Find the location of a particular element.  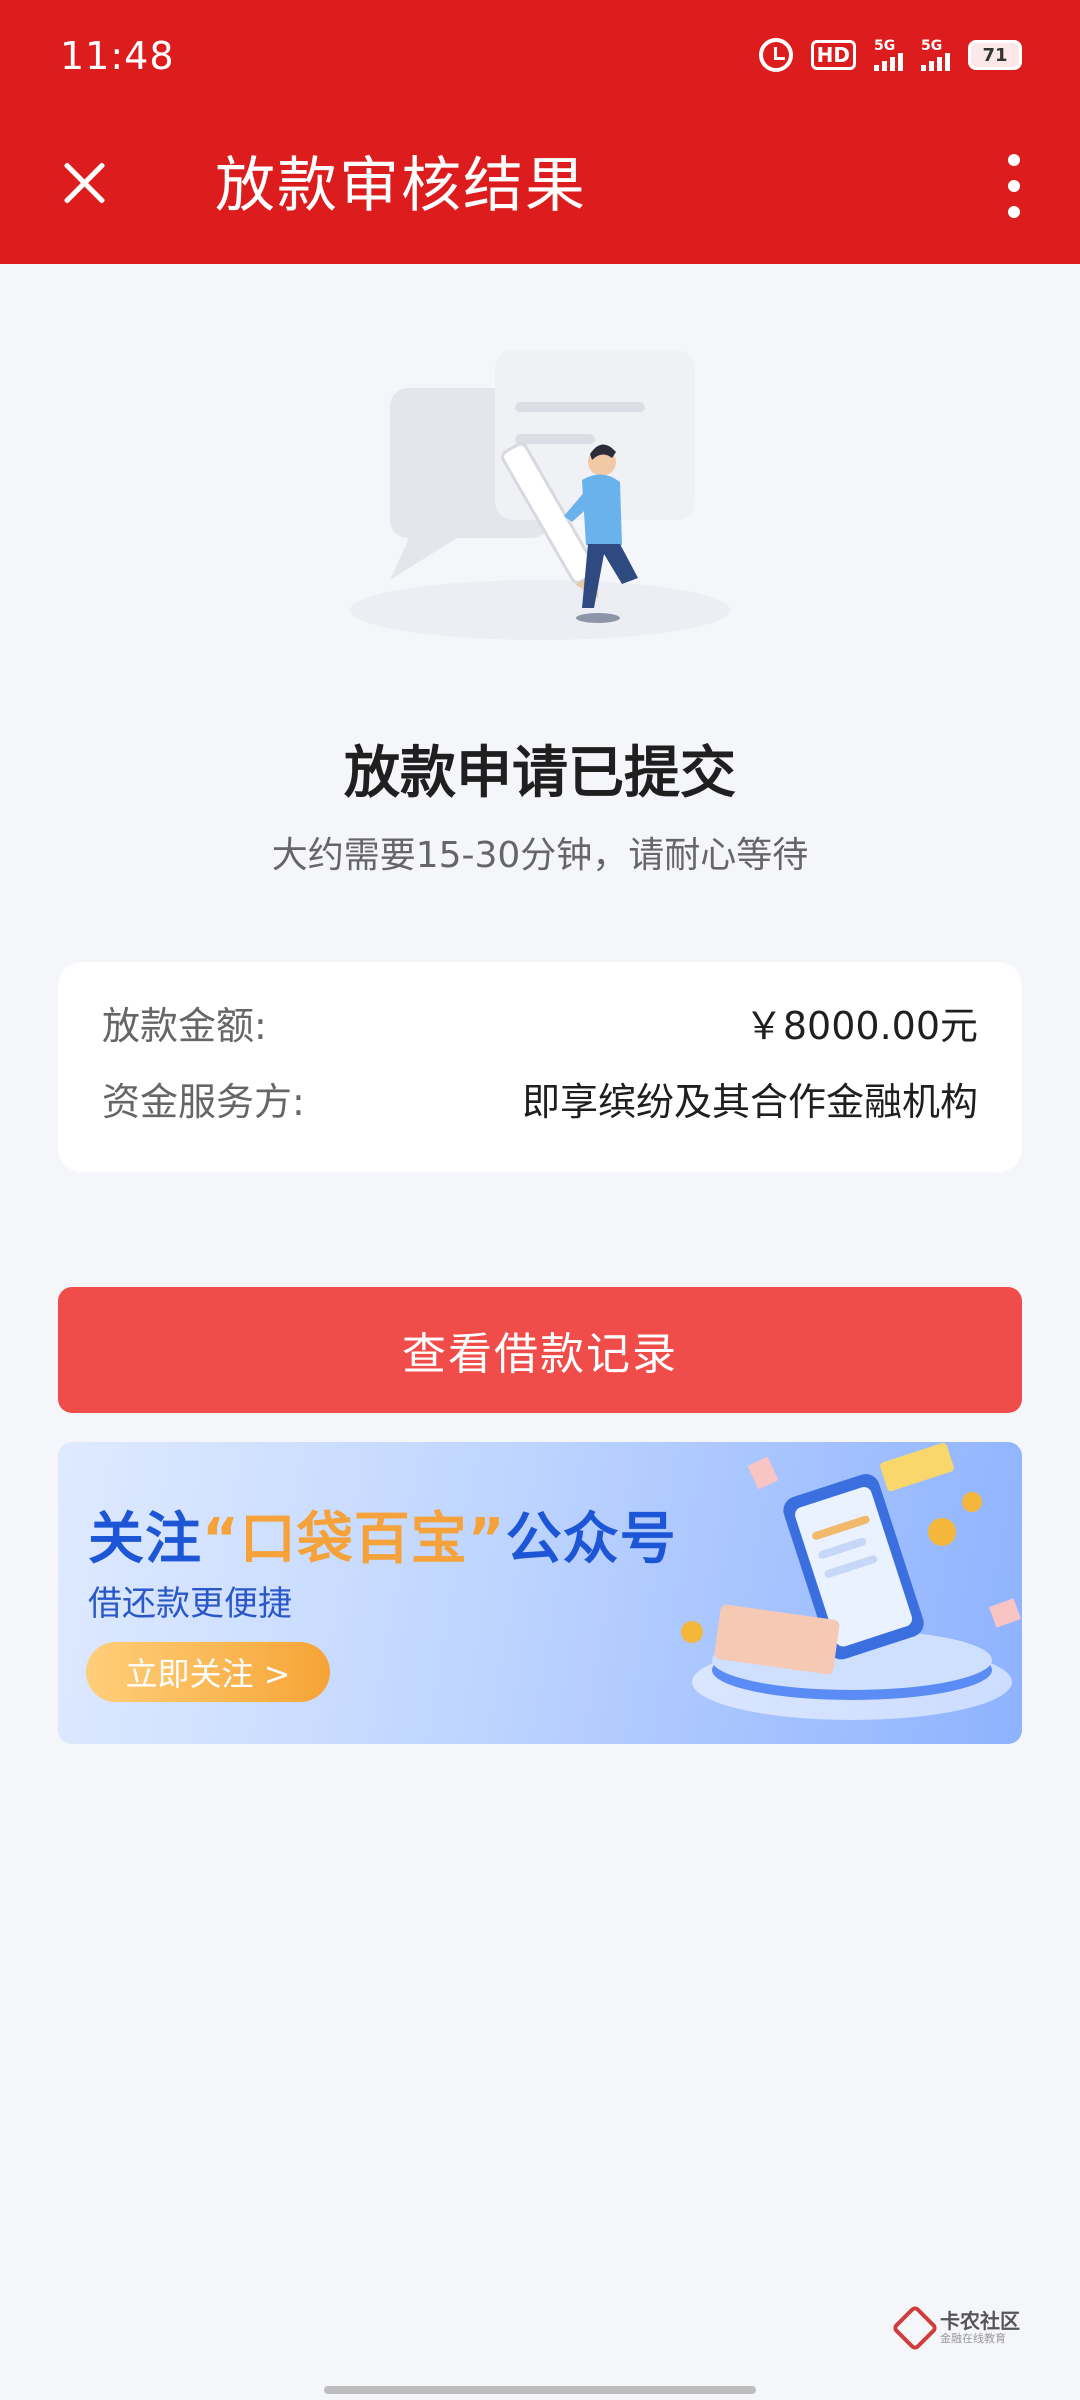

app-bar: 放款审核结果 is located at coordinates (540, 192).